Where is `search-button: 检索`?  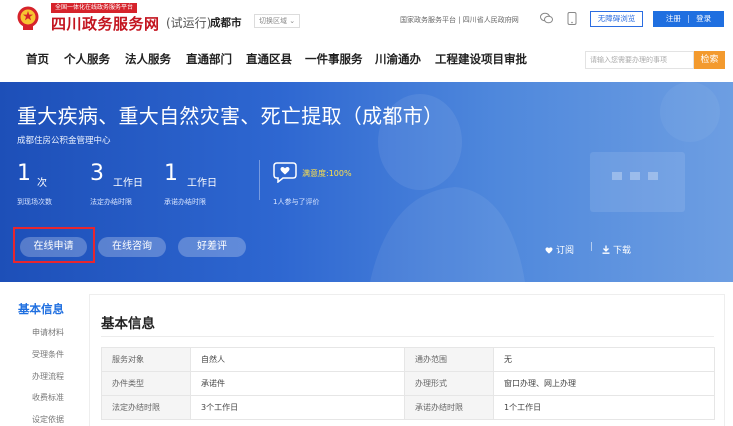 search-button: 检索 is located at coordinates (709, 60).